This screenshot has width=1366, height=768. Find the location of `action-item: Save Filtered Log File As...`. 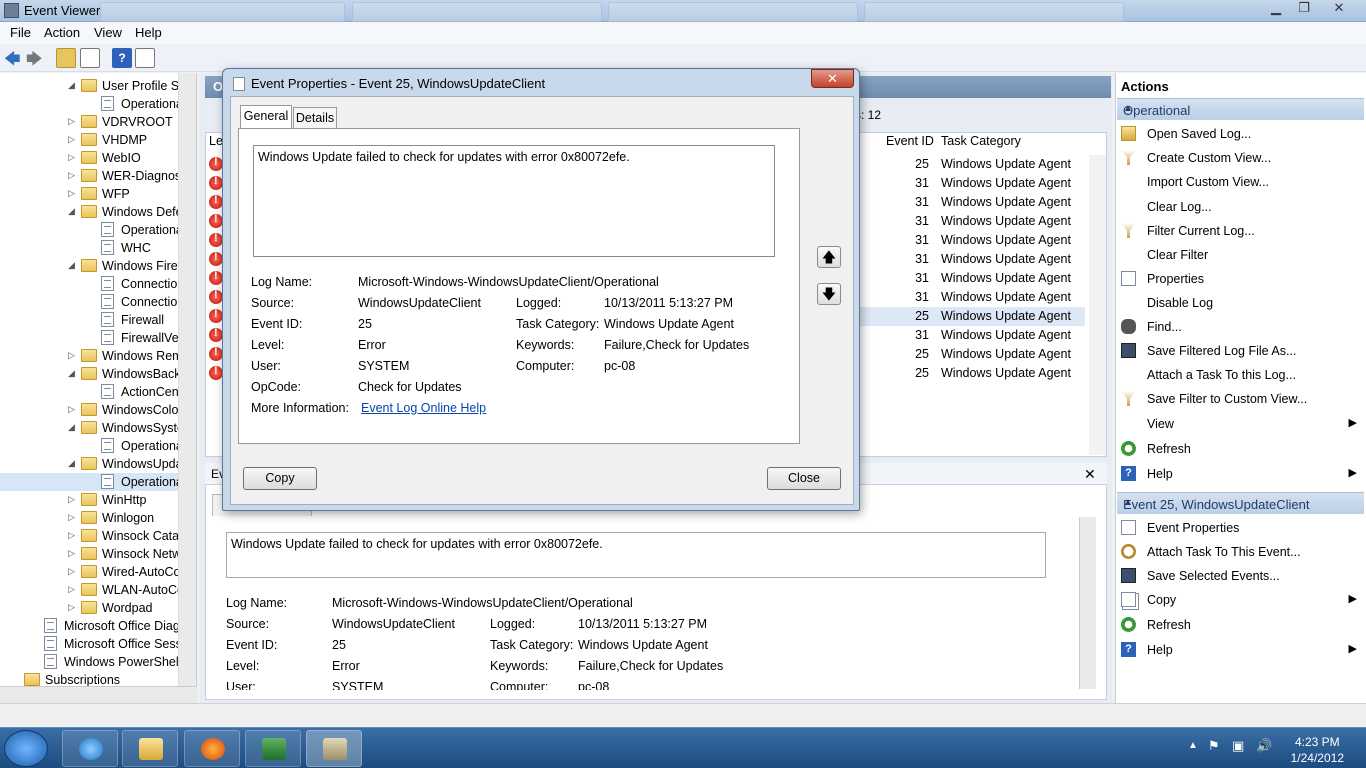

action-item: Save Filtered Log File As... is located at coordinates (1241, 351).